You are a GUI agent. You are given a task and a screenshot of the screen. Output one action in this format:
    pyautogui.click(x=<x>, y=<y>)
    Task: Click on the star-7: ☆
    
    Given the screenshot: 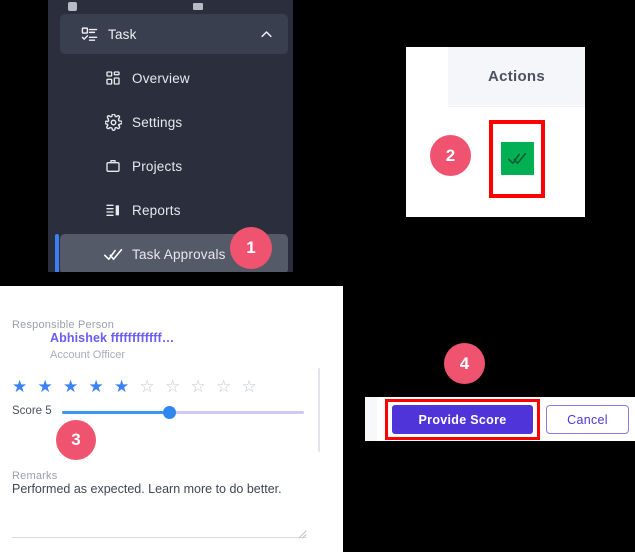 What is the action you would take?
    pyautogui.click(x=178, y=386)
    